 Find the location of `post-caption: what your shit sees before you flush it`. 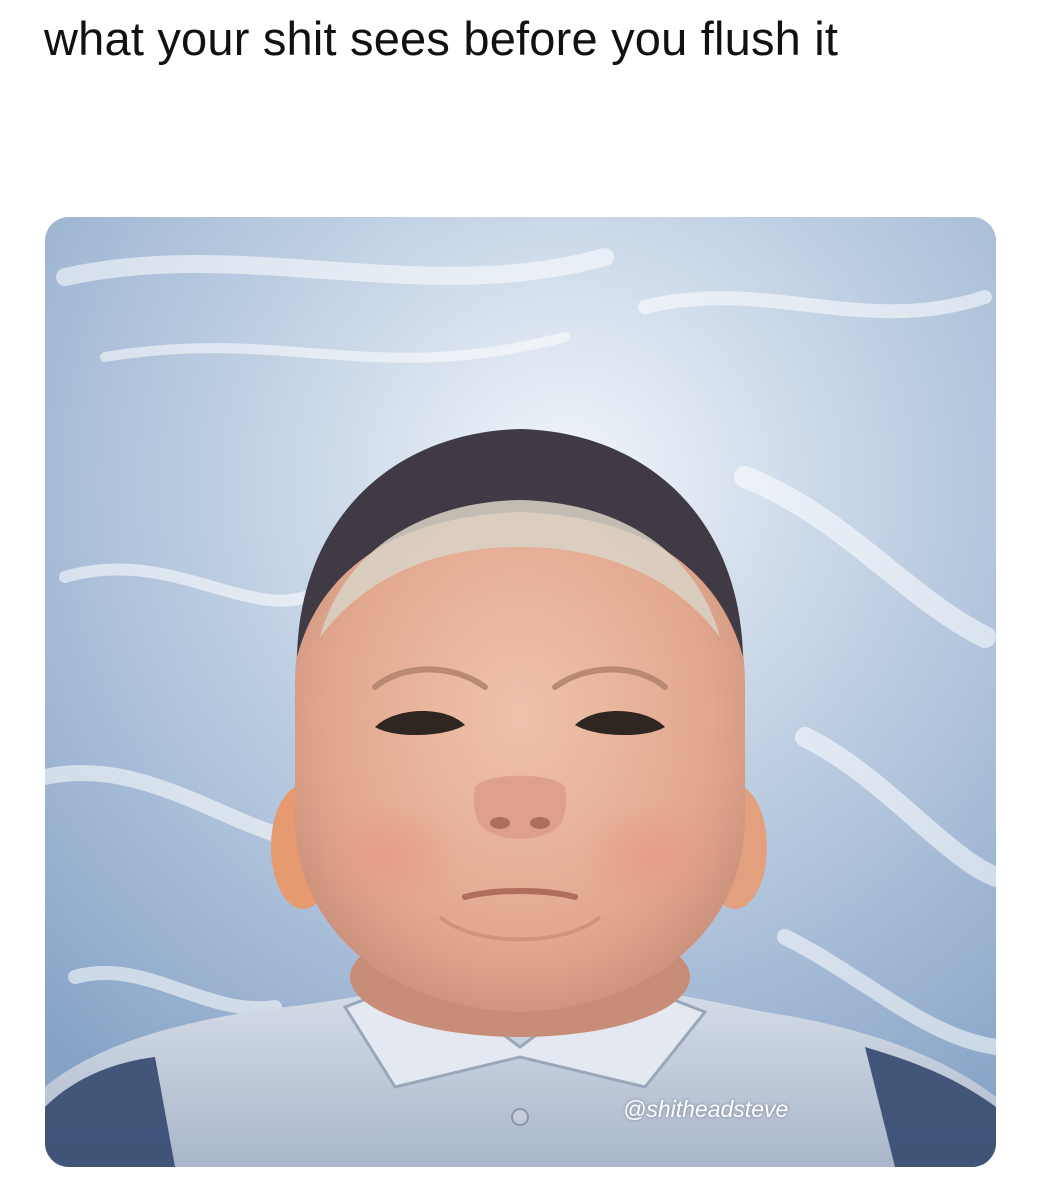

post-caption: what your shit sees before you flush it is located at coordinates (441, 38).